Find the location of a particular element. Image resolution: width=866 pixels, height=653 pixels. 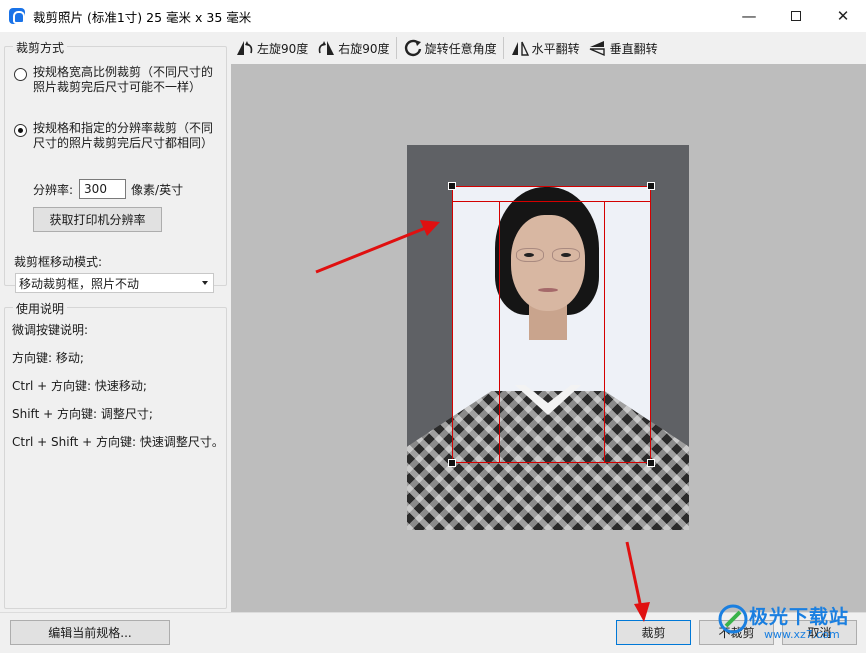

flip-horizontal-button: 水平翻转 is located at coordinates (545, 48).